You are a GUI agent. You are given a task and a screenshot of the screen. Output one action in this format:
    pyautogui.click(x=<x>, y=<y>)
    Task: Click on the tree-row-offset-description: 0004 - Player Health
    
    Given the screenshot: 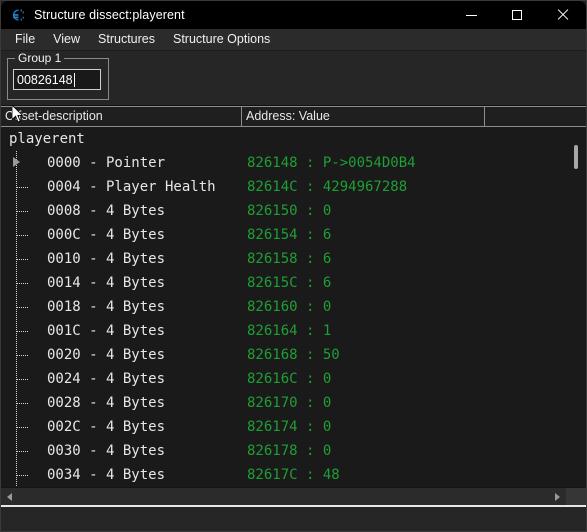 What is the action you would take?
    pyautogui.click(x=131, y=187)
    